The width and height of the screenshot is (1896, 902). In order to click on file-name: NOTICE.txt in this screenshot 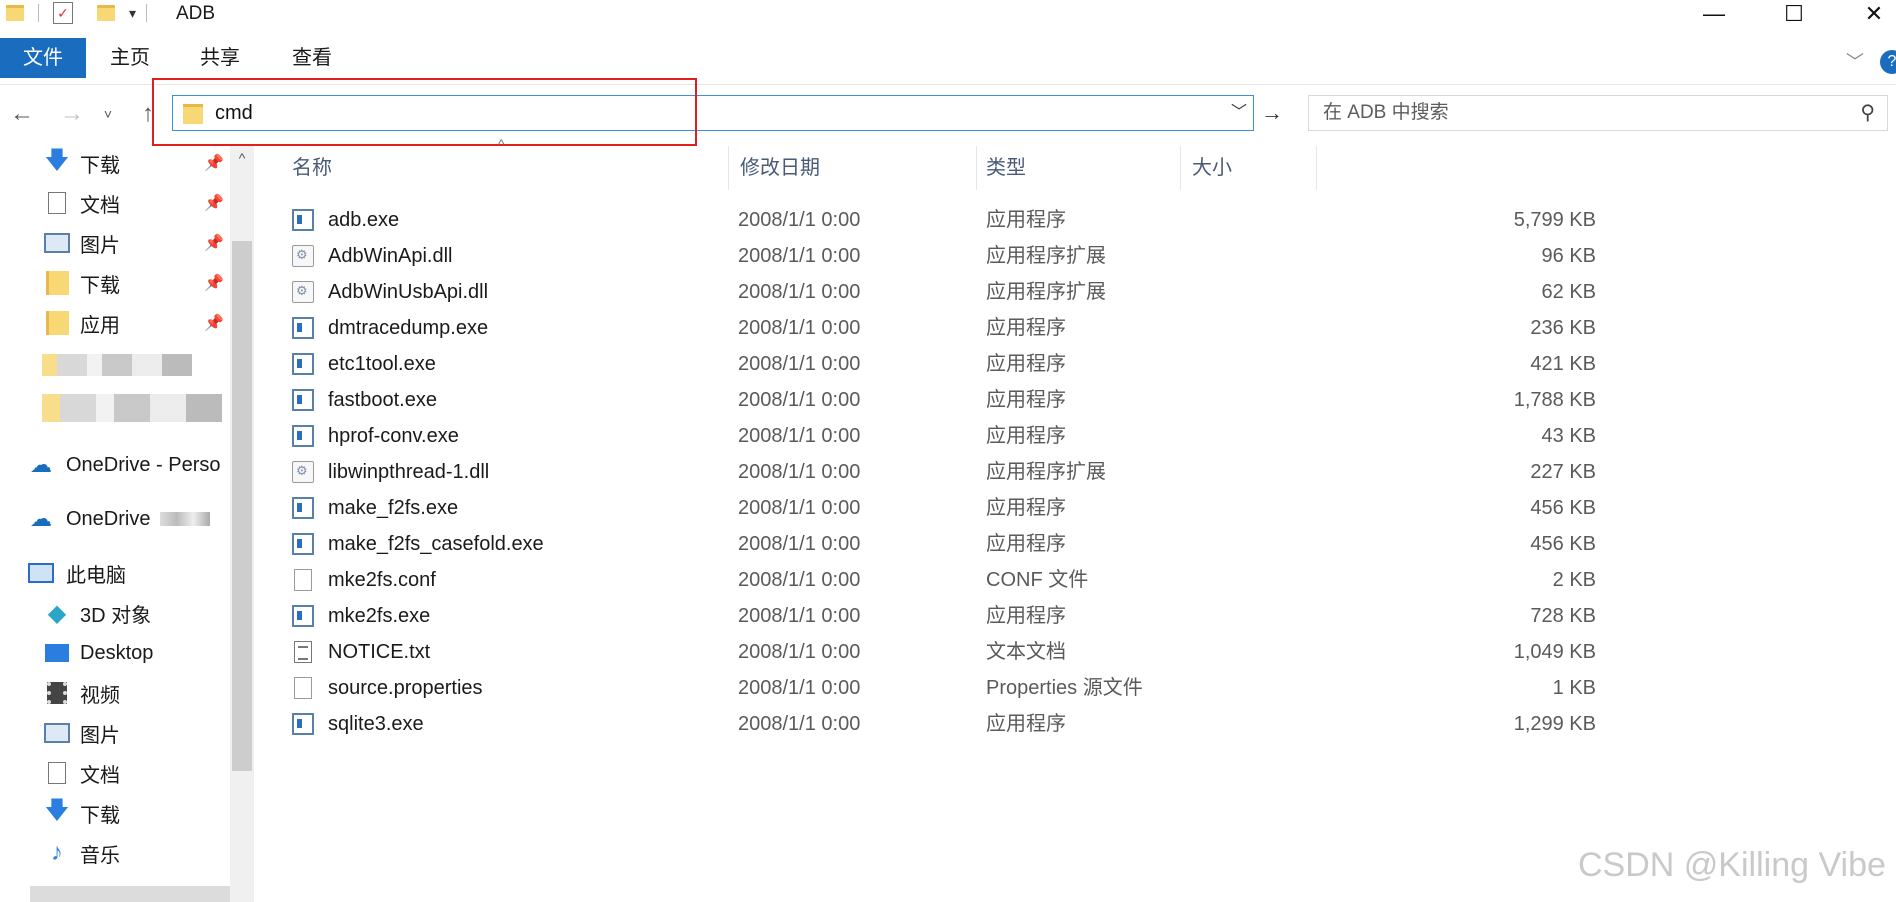, I will do `click(379, 652)`.